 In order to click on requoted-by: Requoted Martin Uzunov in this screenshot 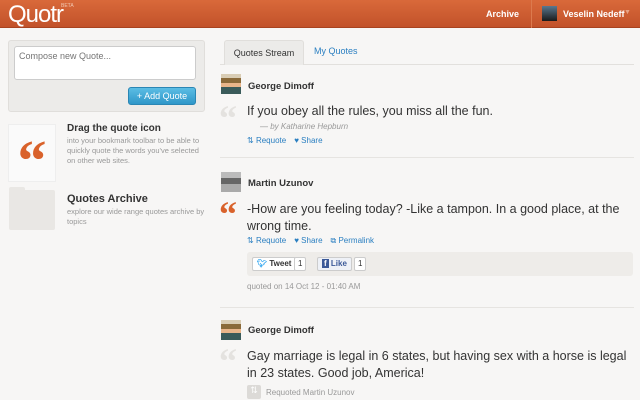, I will do `click(310, 392)`.